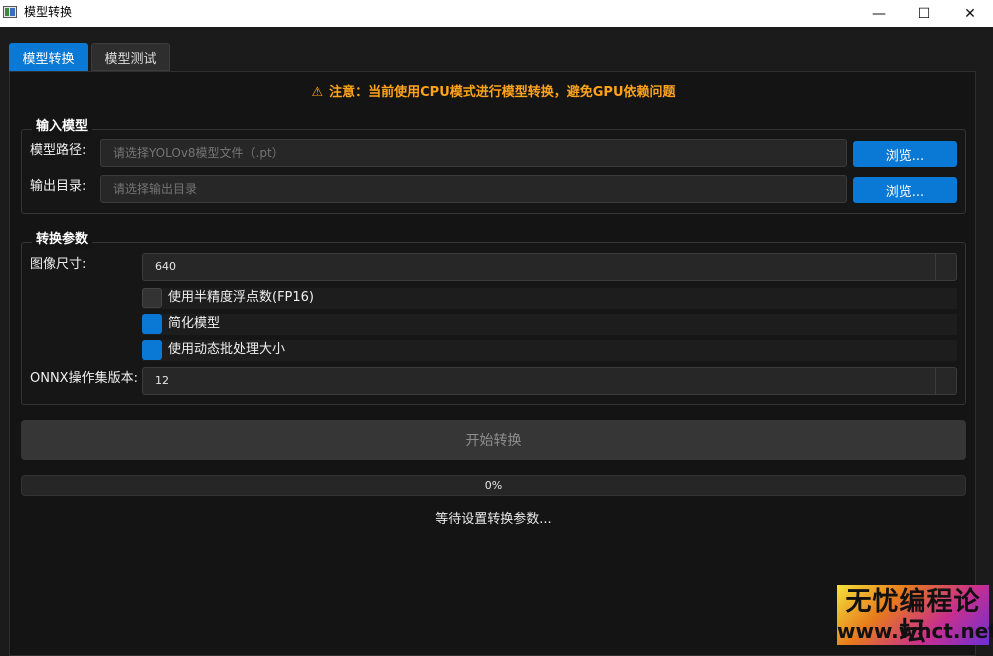 This screenshot has width=993, height=656. Describe the element at coordinates (130, 57) in the screenshot. I see `tab-model-test: 模型测试` at that location.